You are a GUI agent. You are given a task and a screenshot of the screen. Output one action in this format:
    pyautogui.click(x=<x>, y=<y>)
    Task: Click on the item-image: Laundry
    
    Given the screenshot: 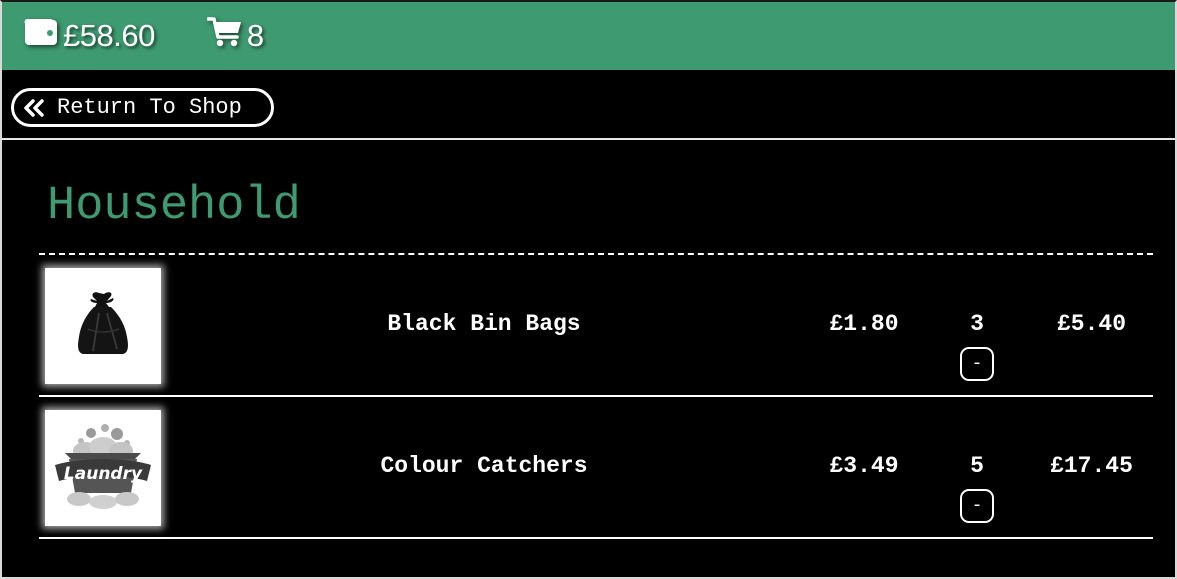 What is the action you would take?
    pyautogui.click(x=103, y=468)
    